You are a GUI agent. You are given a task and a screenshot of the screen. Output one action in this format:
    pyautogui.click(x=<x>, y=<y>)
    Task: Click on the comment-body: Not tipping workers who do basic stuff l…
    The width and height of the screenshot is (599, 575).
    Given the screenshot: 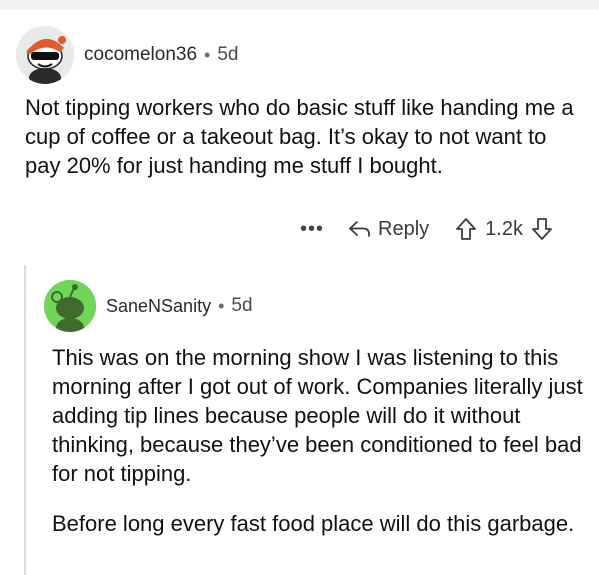 What is the action you would take?
    pyautogui.click(x=299, y=136)
    